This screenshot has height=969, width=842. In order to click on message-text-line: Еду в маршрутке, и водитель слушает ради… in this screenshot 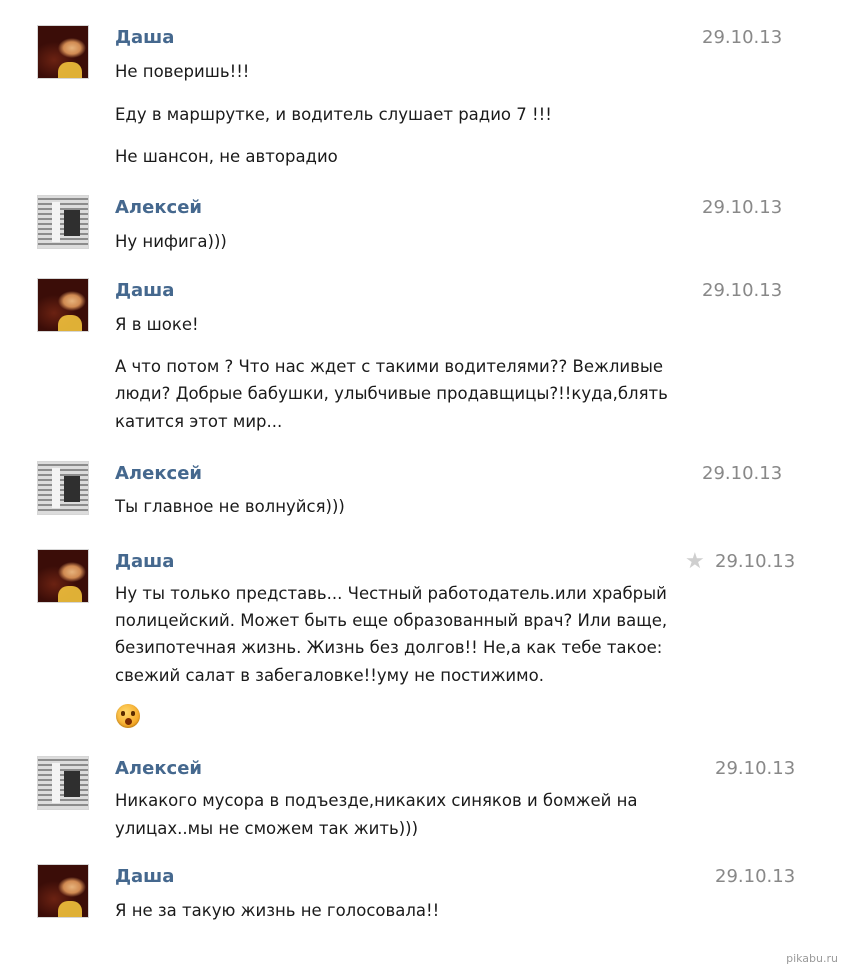, I will do `click(333, 114)`.